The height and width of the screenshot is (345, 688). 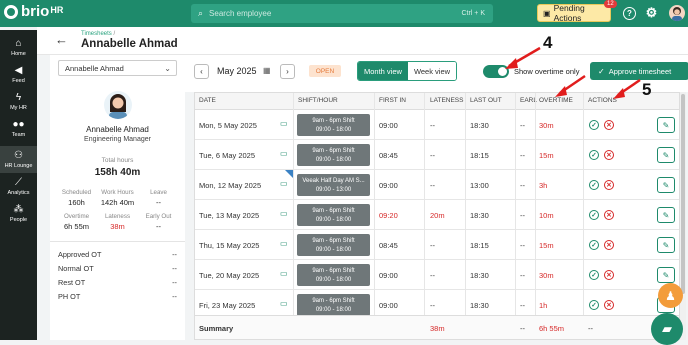 I want to click on annotation-label-4: 4, so click(x=548, y=42).